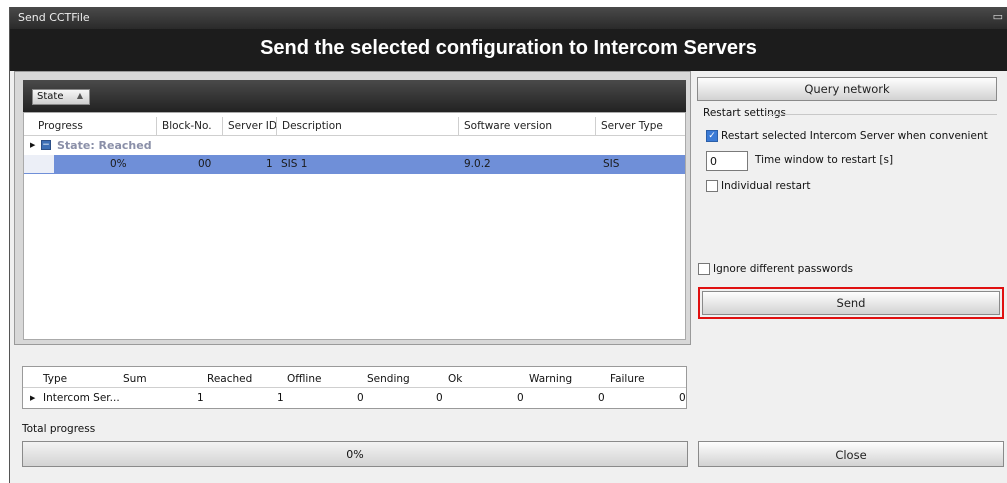 The width and height of the screenshot is (1007, 483). What do you see at coordinates (477, 164) in the screenshot?
I see `cell-software-version: 9.0.2` at bounding box center [477, 164].